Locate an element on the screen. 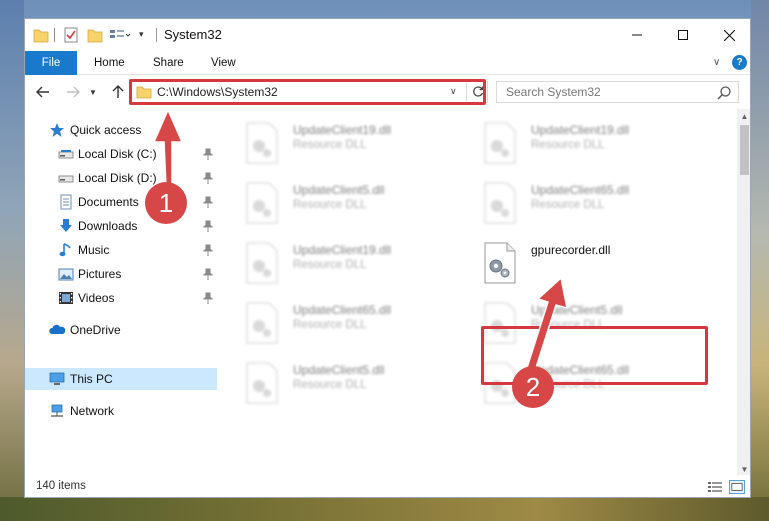  scrollbar-thumb is located at coordinates (744, 150).